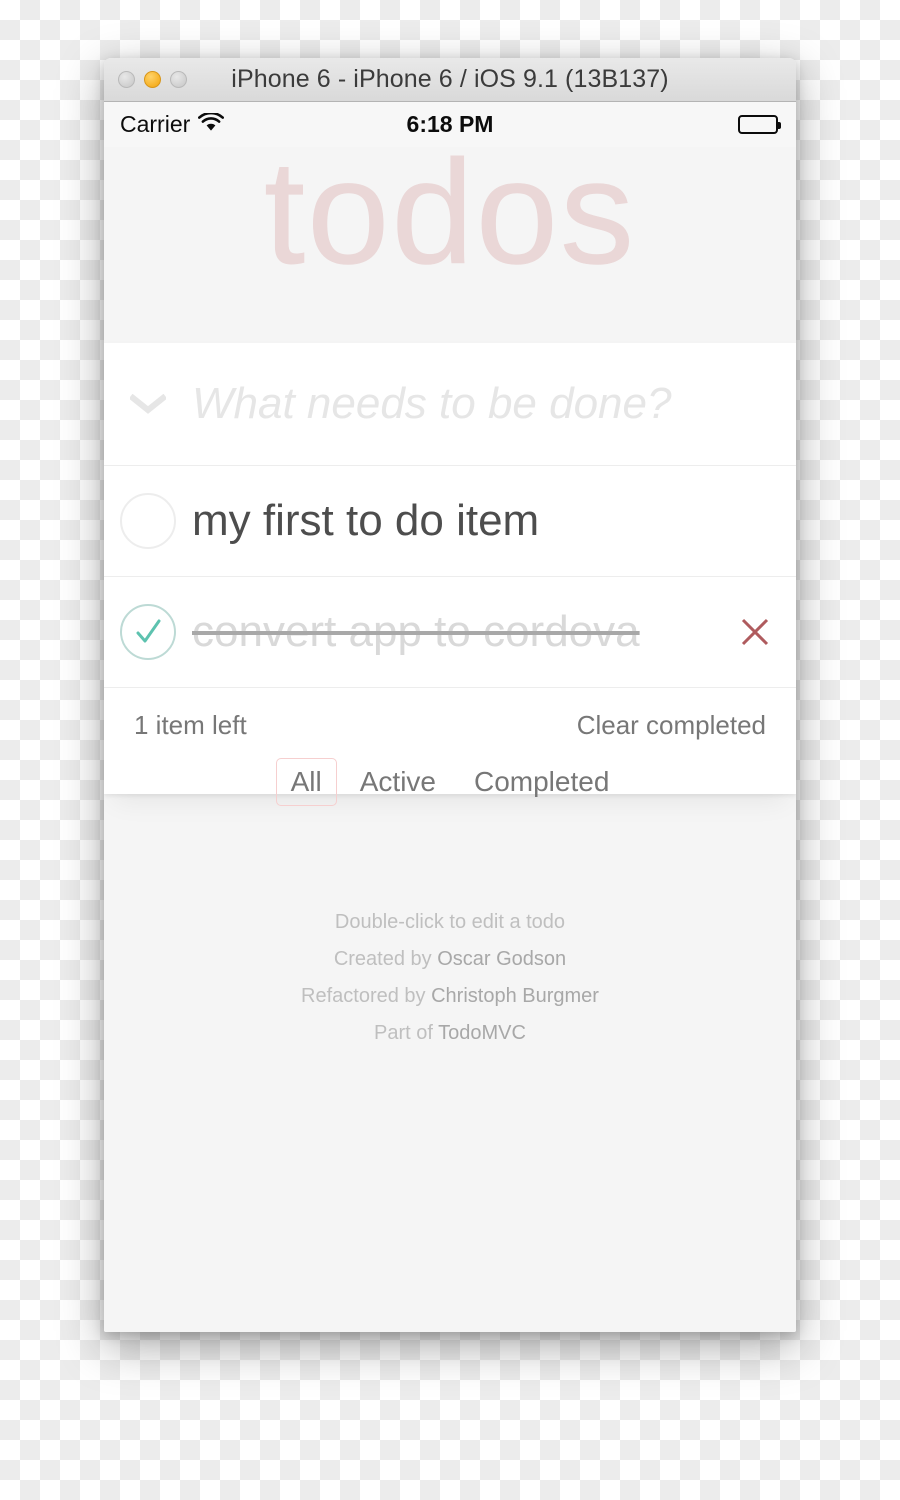 This screenshot has width=900, height=1500. I want to click on chevron-down-icon, so click(148, 404).